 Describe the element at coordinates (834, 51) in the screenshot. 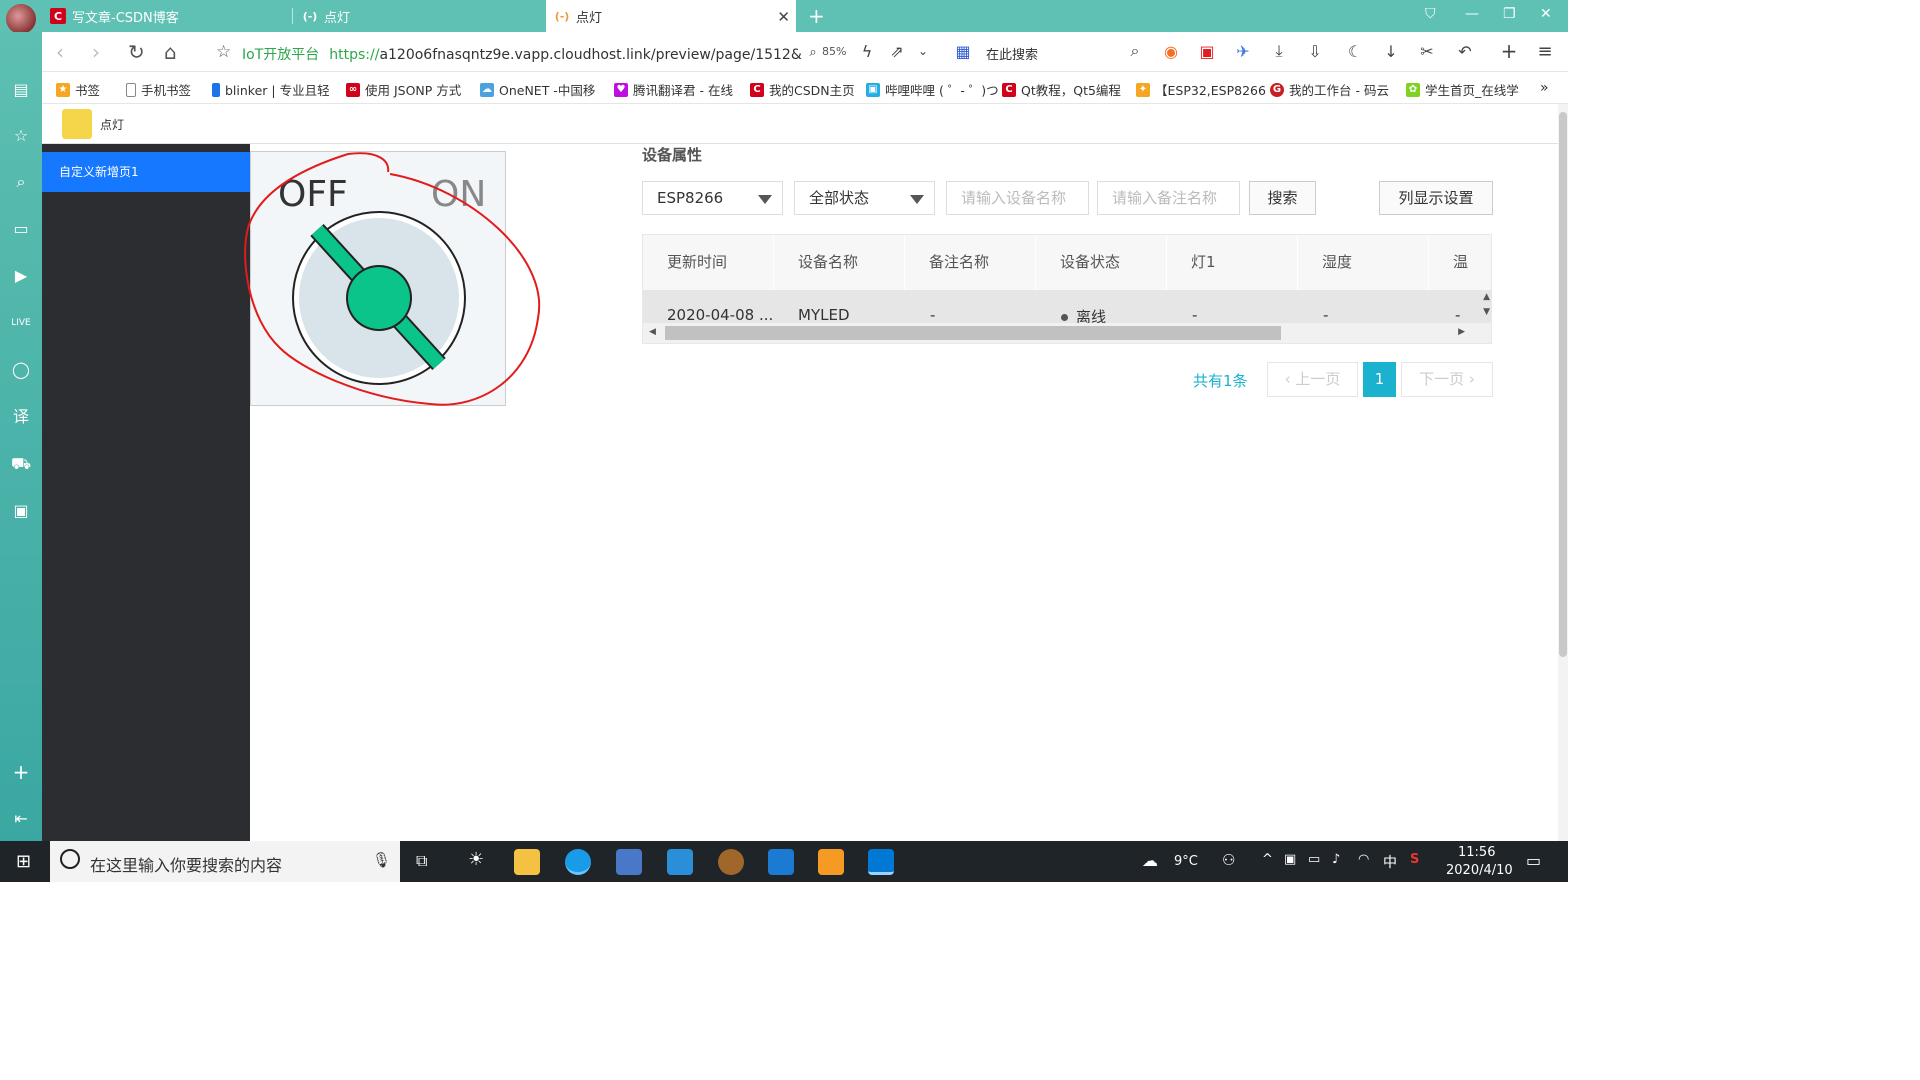

I see `zoom-level: 85%` at that location.